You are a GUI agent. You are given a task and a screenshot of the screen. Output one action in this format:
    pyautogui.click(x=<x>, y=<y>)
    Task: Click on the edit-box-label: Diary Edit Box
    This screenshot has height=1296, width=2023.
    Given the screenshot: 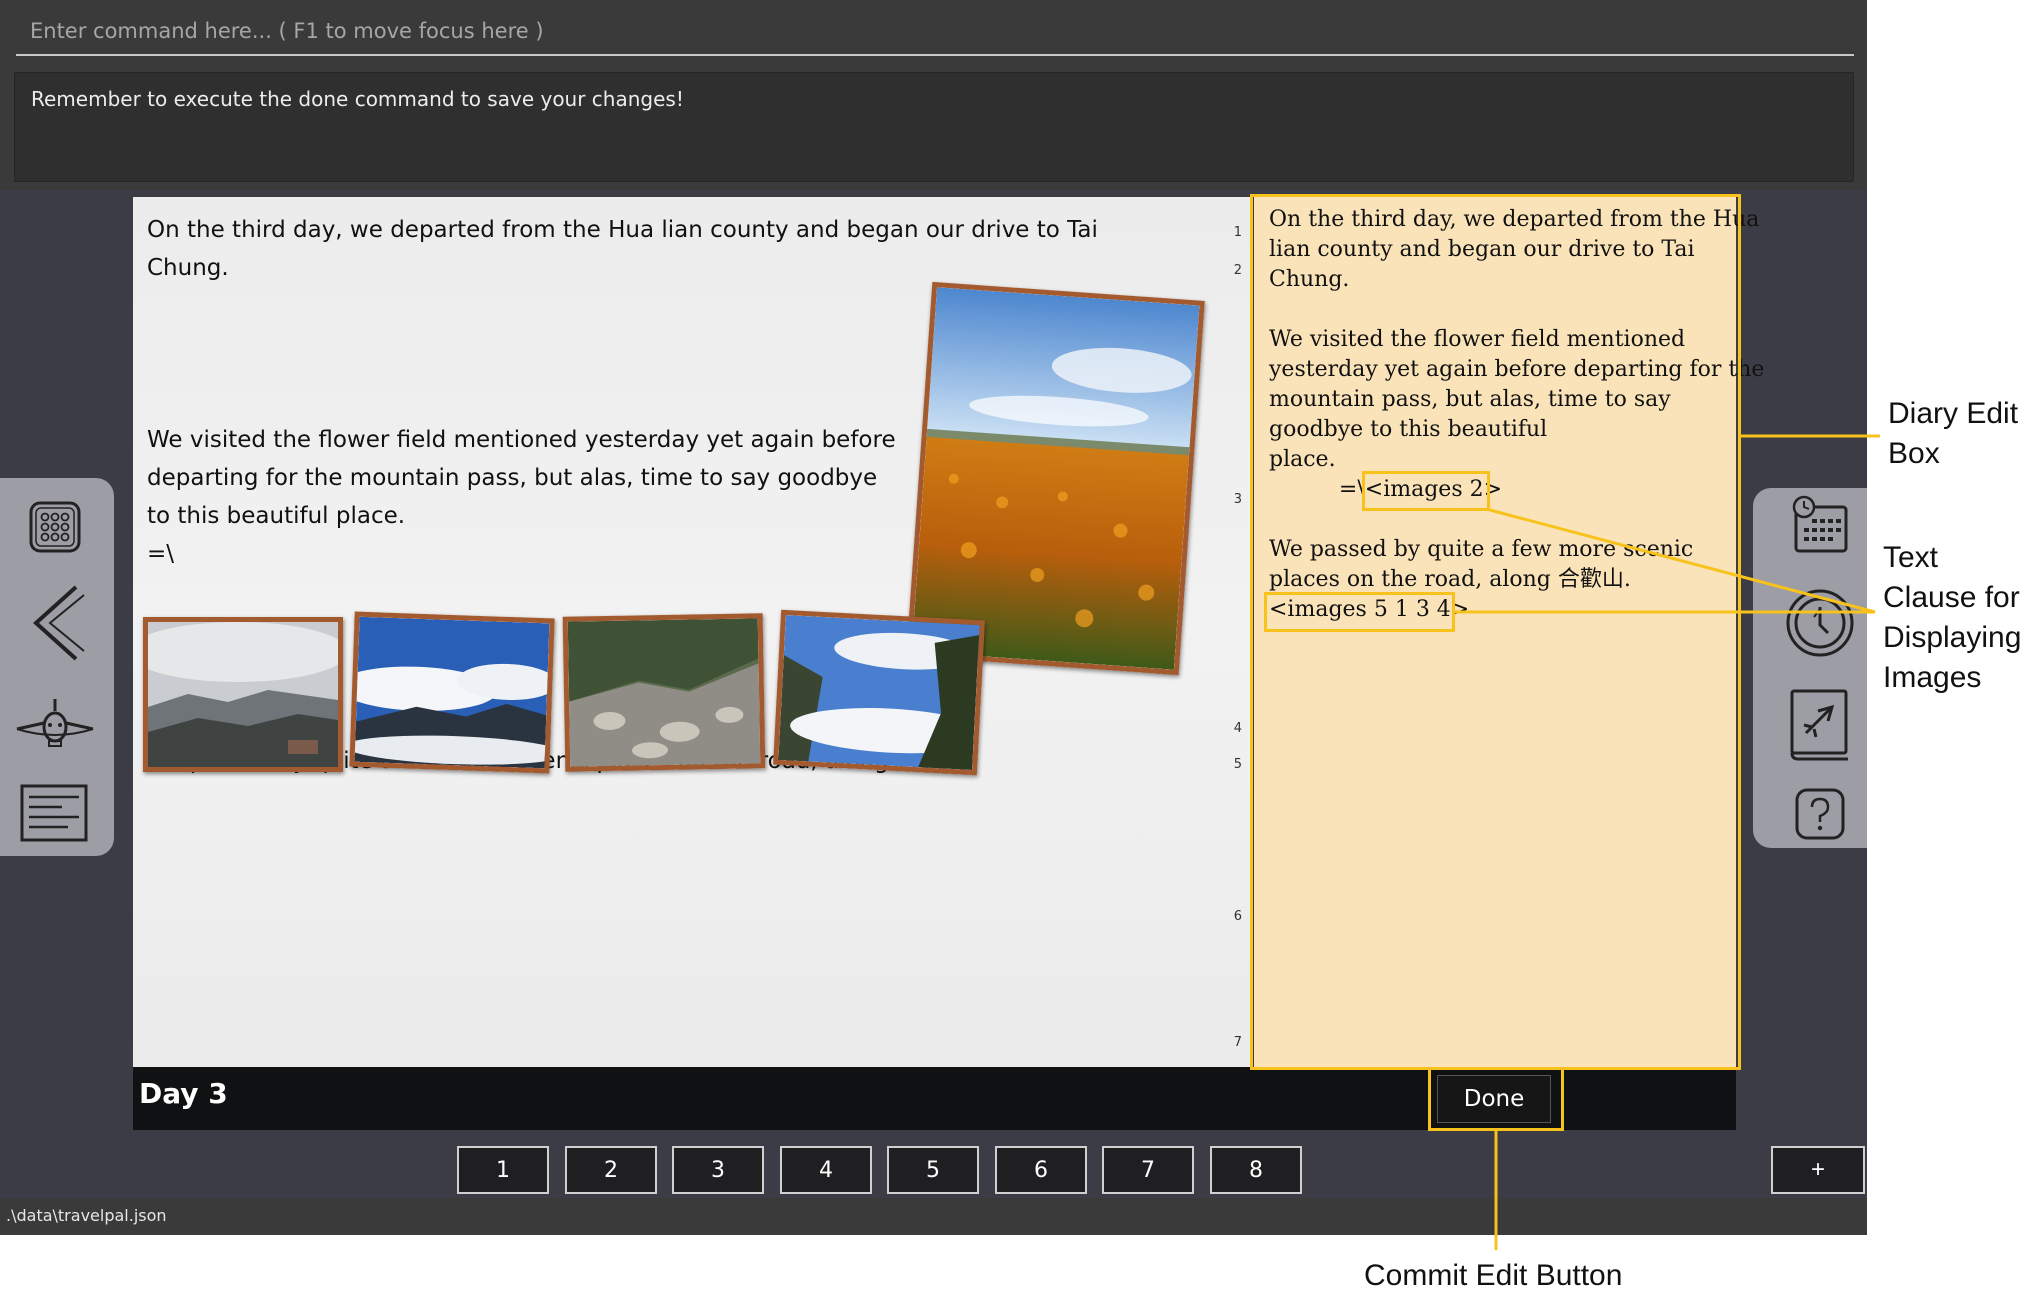 What is the action you would take?
    pyautogui.click(x=1953, y=433)
    